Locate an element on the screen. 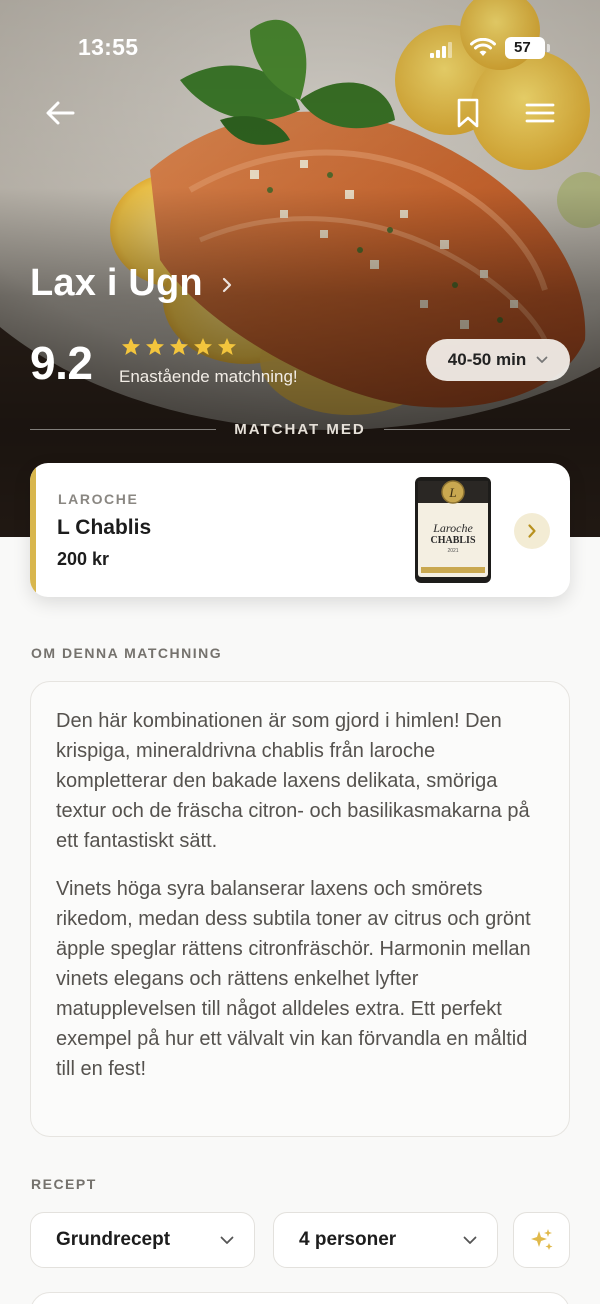 This screenshot has height=1304, width=600. bottle-label-year: 2021 is located at coordinates (452, 551).